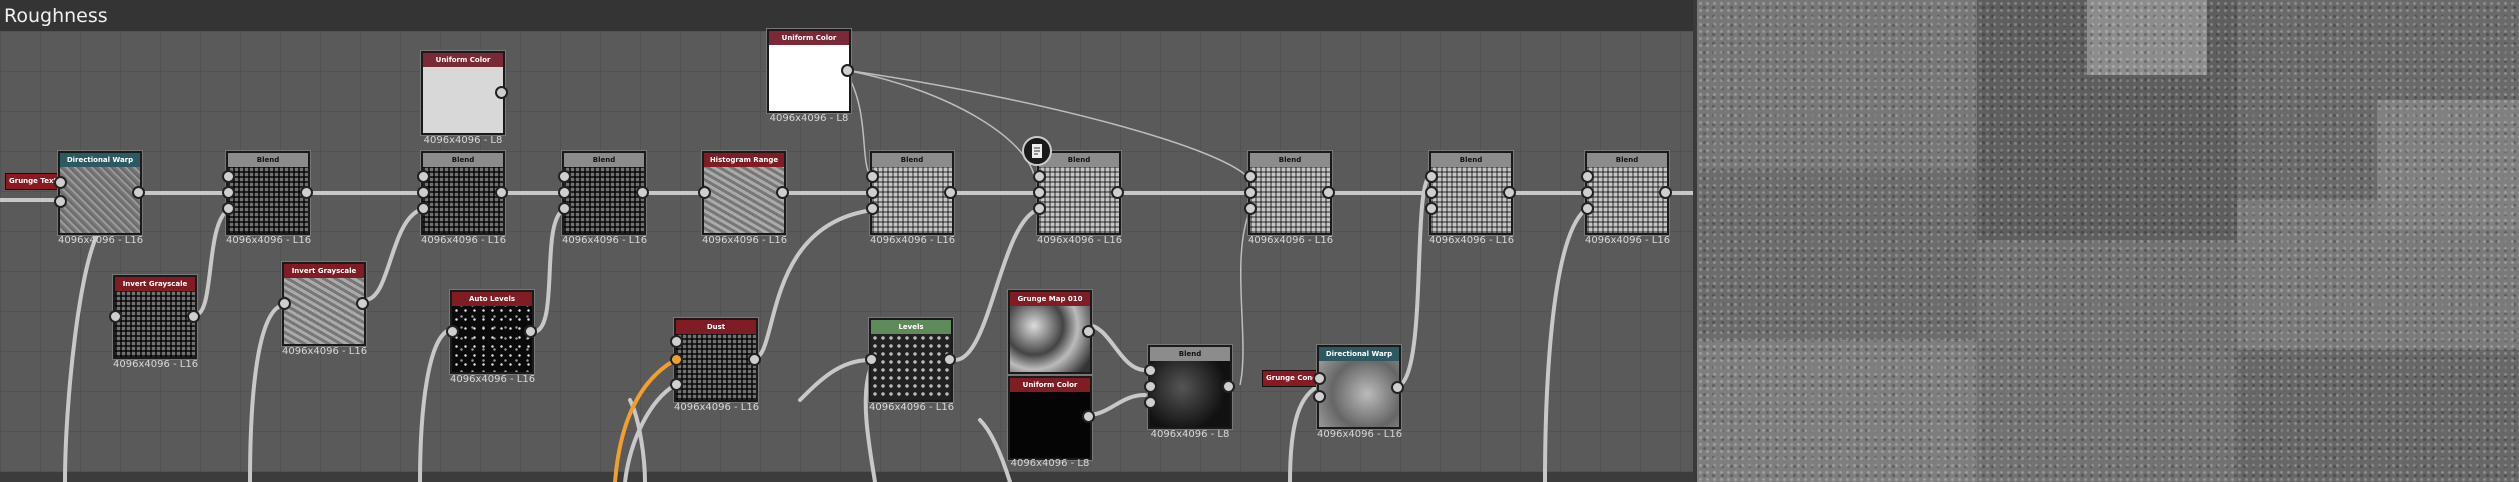 This screenshot has width=2519, height=482. What do you see at coordinates (1050, 299) in the screenshot?
I see `node-title: Grunge Map 010` at bounding box center [1050, 299].